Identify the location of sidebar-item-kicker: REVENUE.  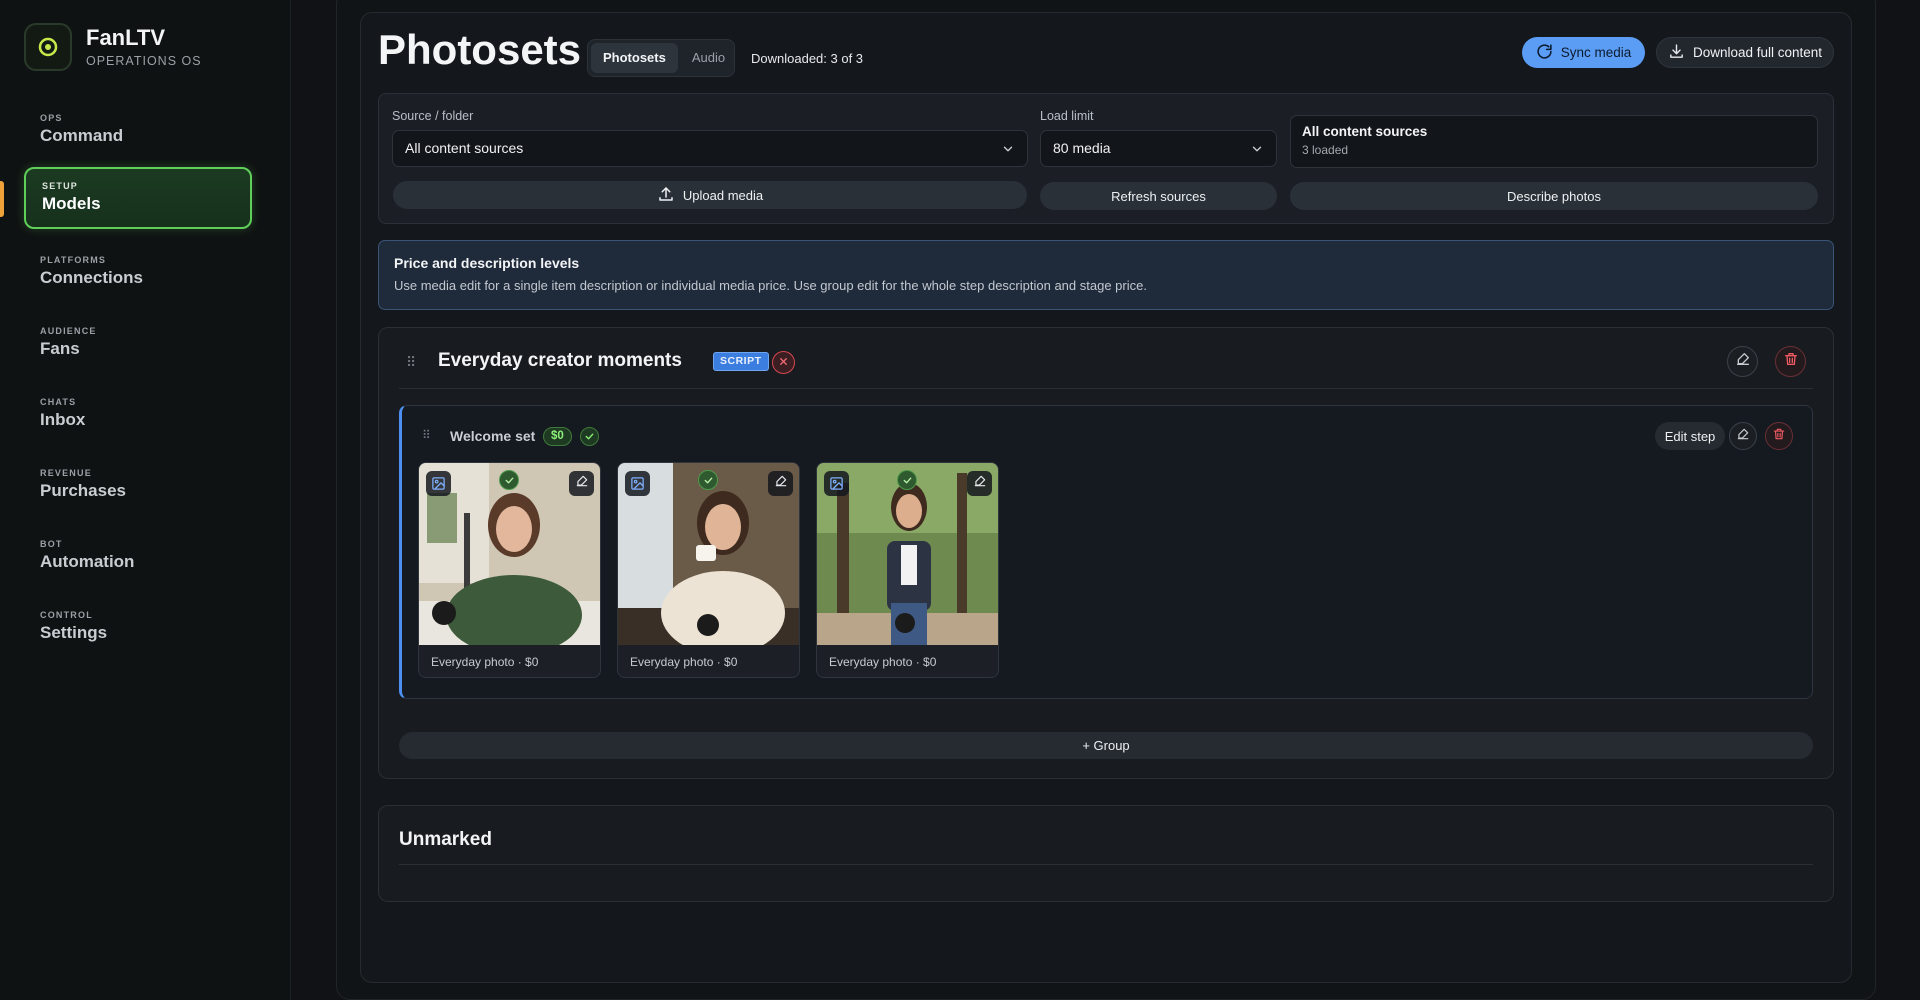
(66, 473).